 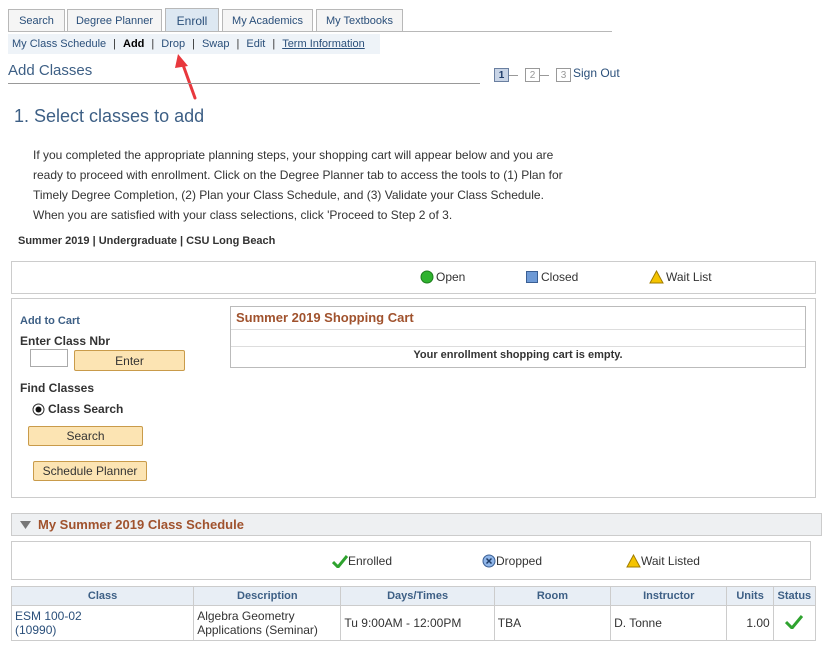 I want to click on column-header: Days/Times, so click(x=417, y=596).